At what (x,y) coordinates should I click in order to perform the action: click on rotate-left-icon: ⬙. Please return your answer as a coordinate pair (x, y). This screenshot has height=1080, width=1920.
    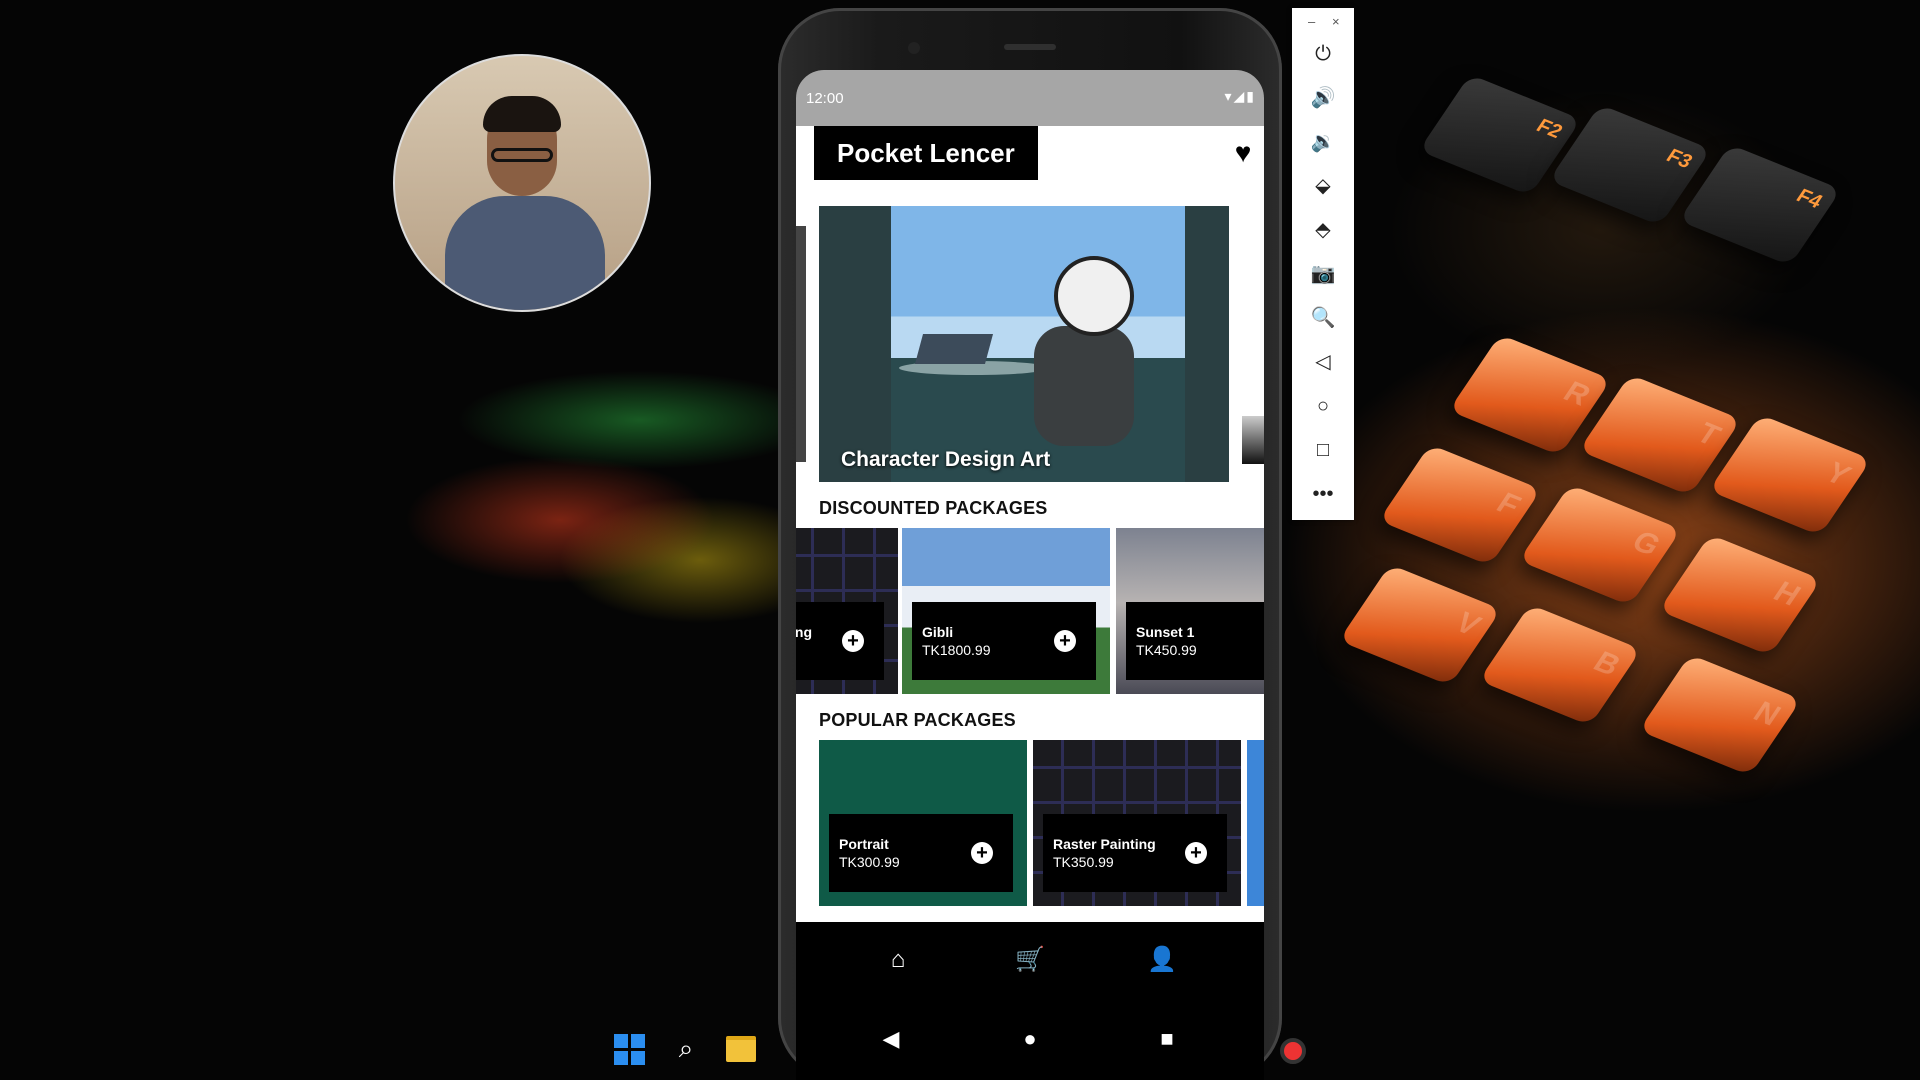
    Looking at the image, I should click on (1323, 186).